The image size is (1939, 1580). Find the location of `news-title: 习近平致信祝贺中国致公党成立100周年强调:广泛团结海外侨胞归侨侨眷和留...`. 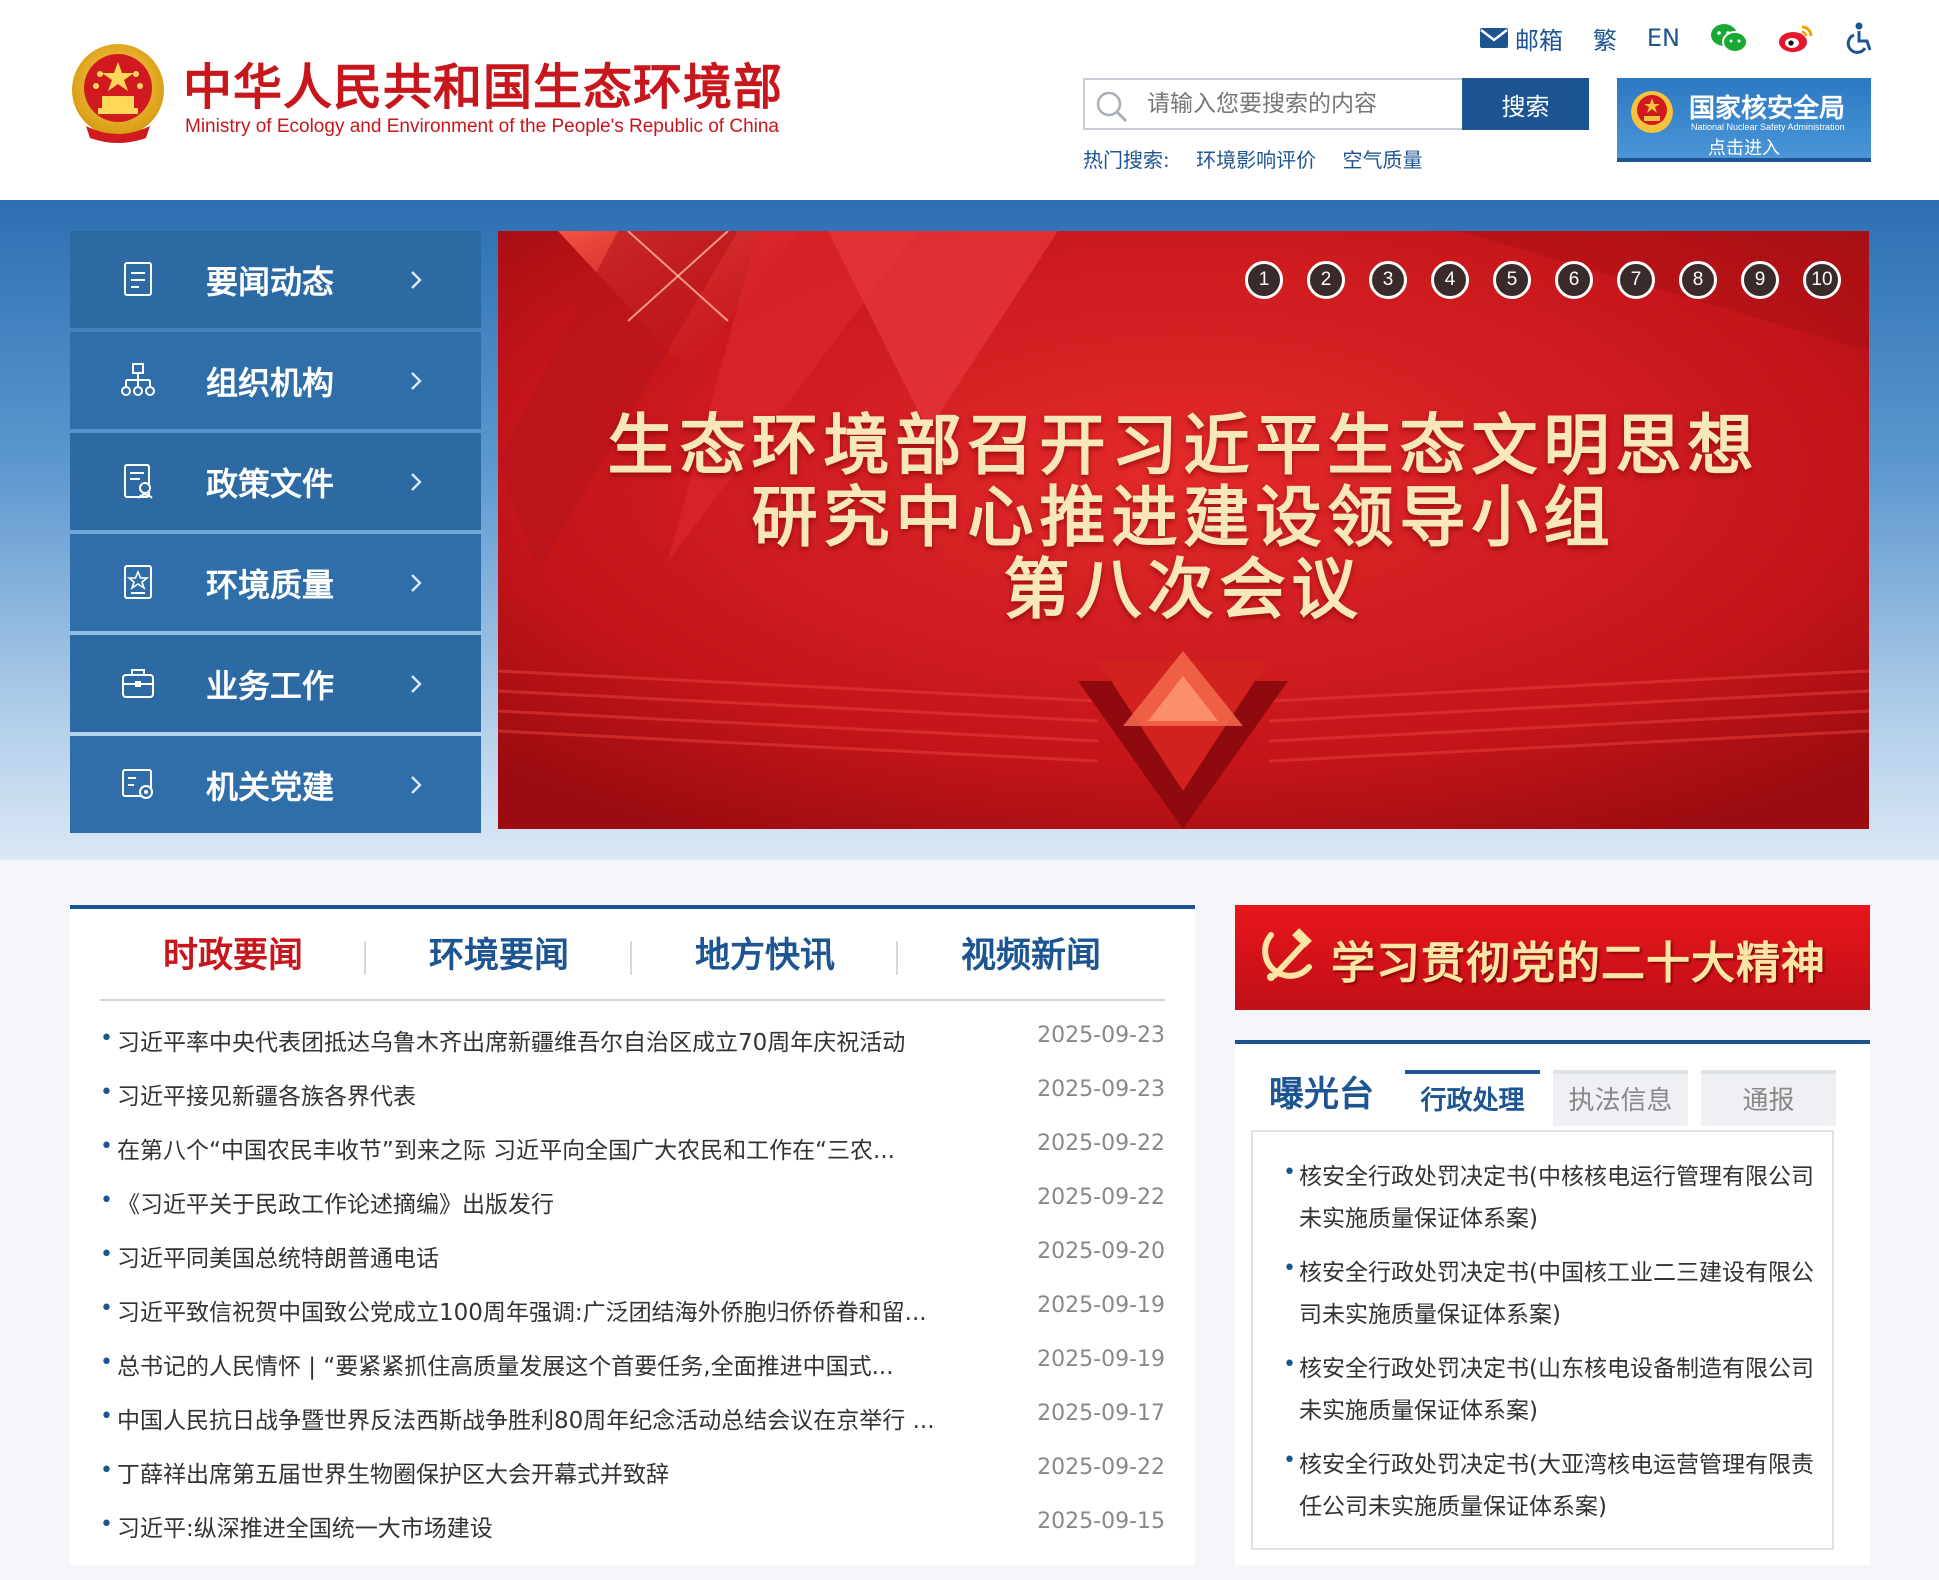

news-title: 习近平致信祝贺中国致公党成立100周年强调:广泛团结海外侨胞归侨侨眷和留... is located at coordinates (522, 1310).